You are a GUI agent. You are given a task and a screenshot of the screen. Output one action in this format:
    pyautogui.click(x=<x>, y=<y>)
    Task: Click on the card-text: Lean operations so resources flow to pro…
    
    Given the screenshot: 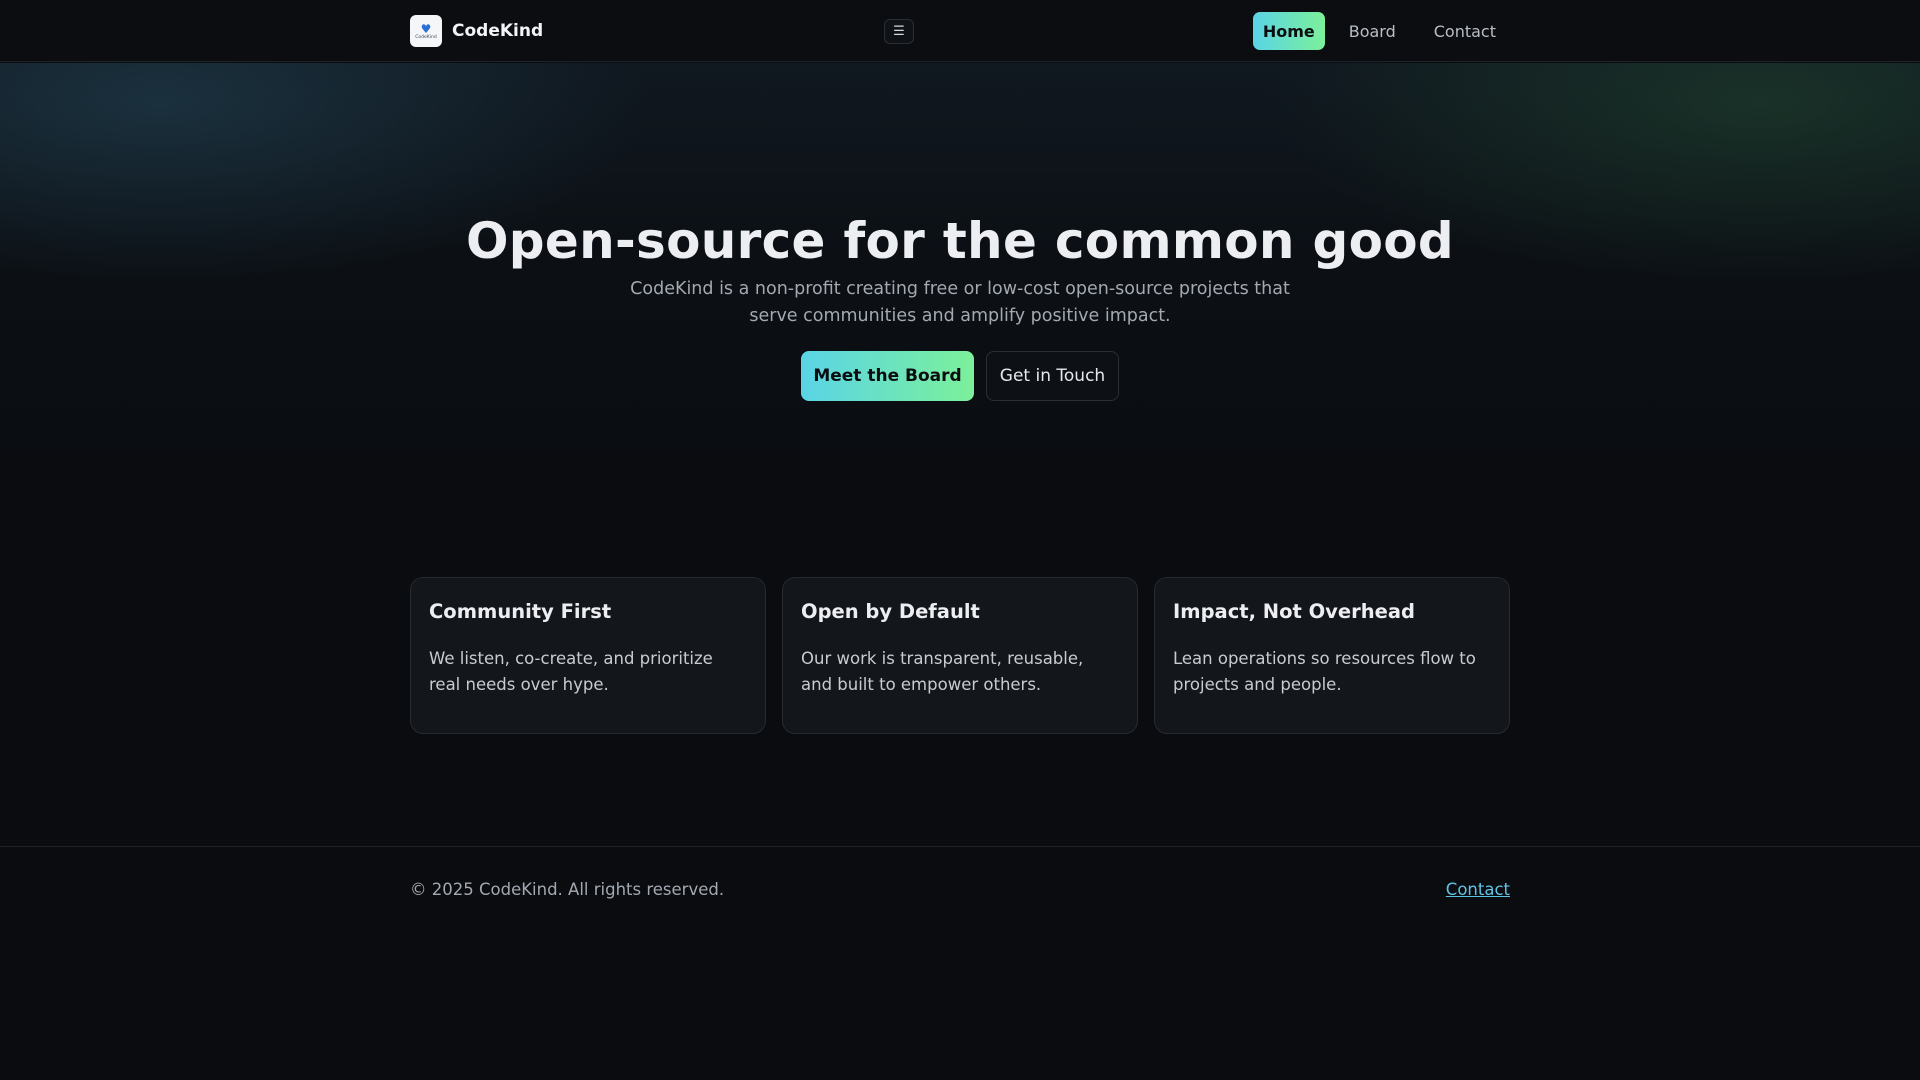 What is the action you would take?
    pyautogui.click(x=1324, y=671)
    